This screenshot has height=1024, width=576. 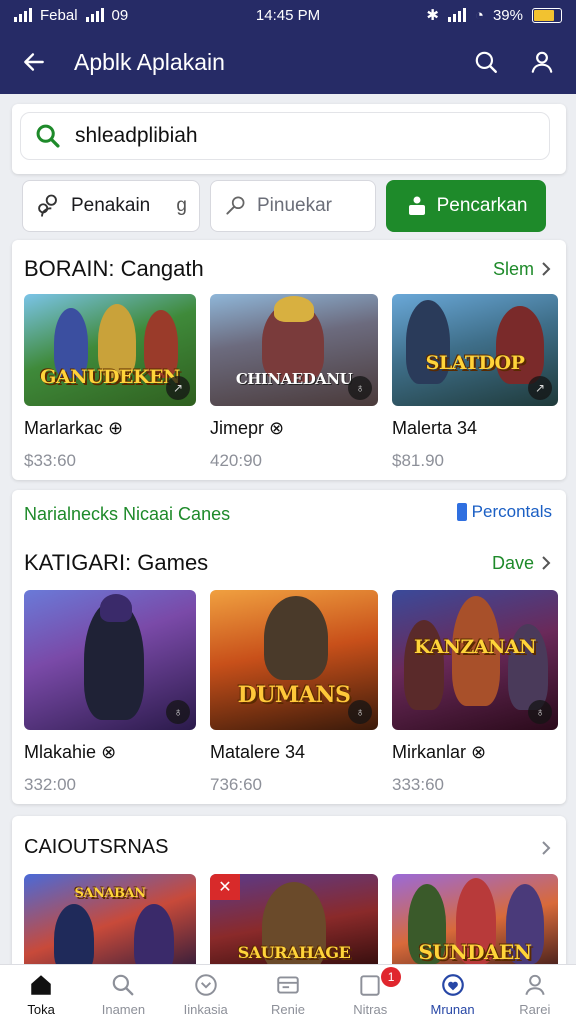 I want to click on account-button, so click(x=542, y=62).